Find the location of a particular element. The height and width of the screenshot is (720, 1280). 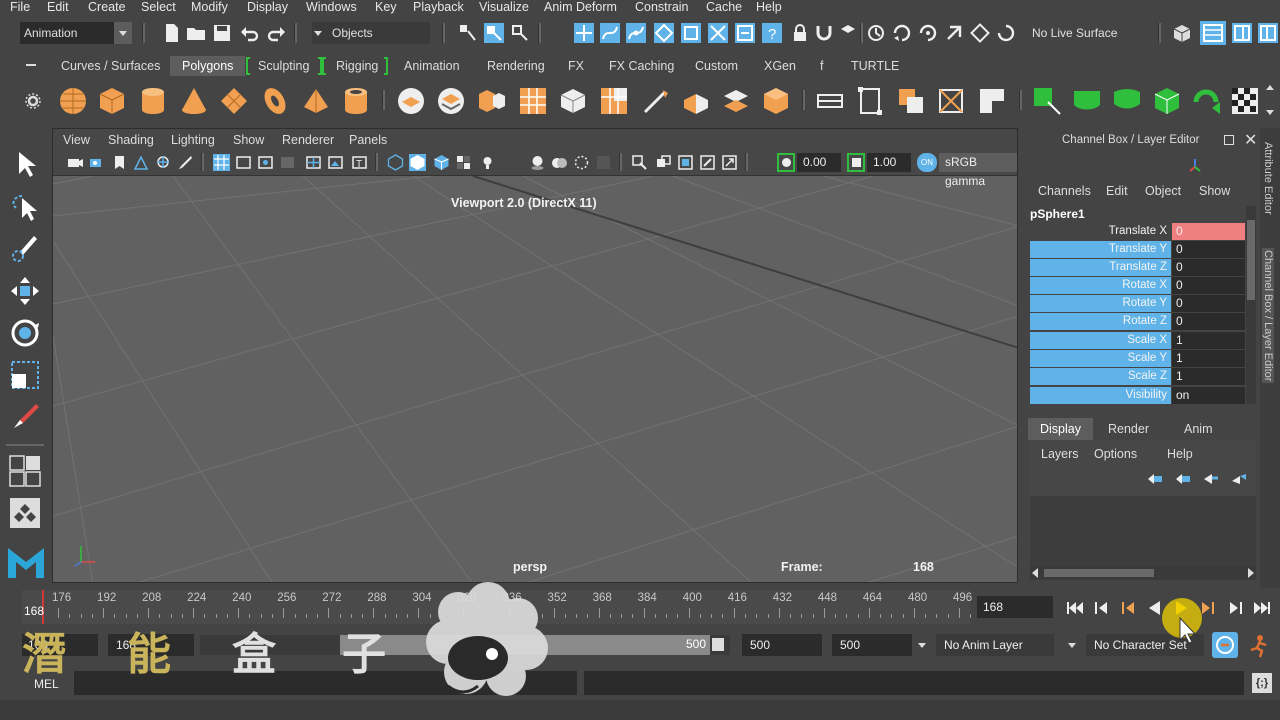

exposure-field: 0.00 is located at coordinates (819, 162).